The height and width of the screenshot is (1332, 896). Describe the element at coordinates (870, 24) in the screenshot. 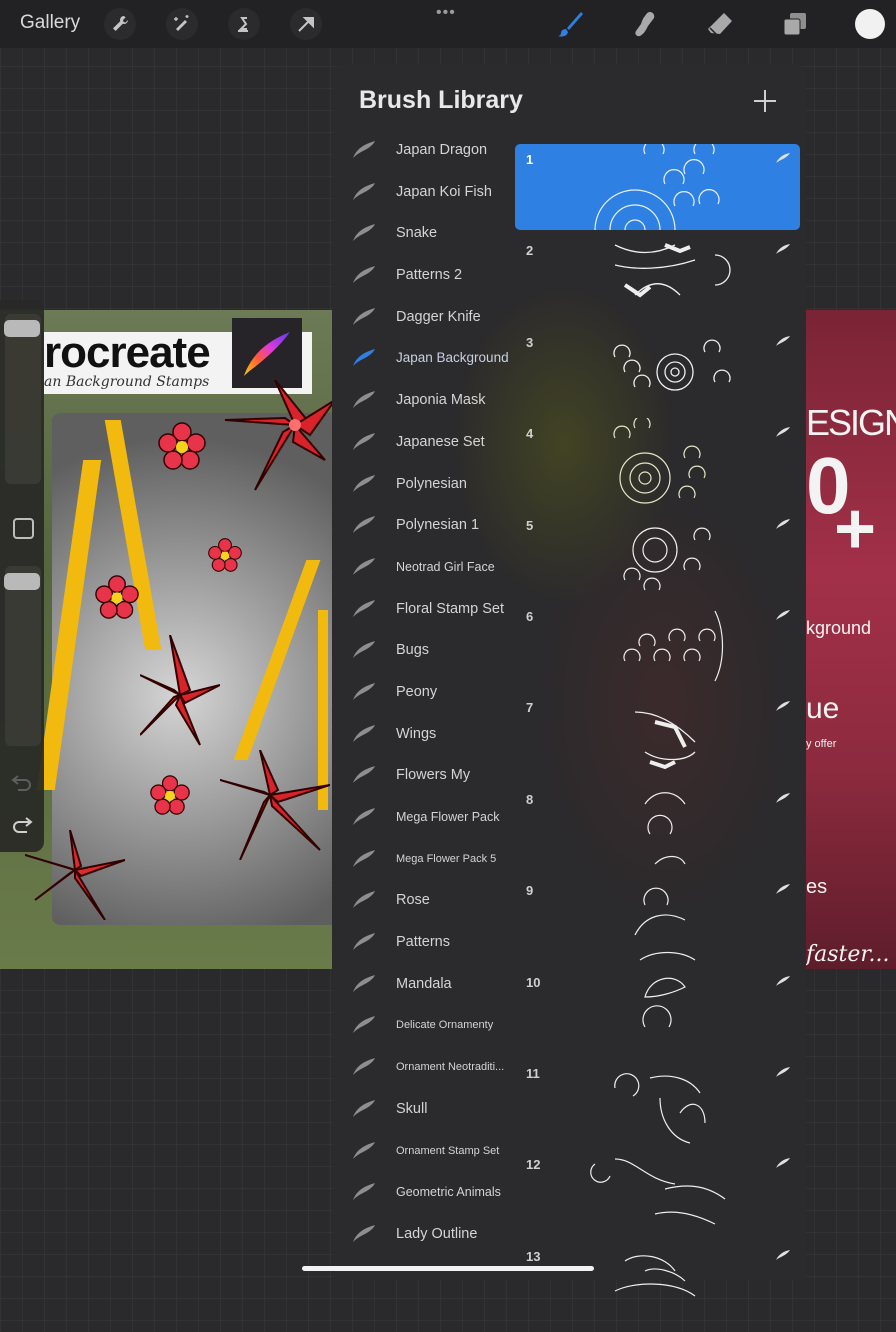

I see `color-picker-button` at that location.